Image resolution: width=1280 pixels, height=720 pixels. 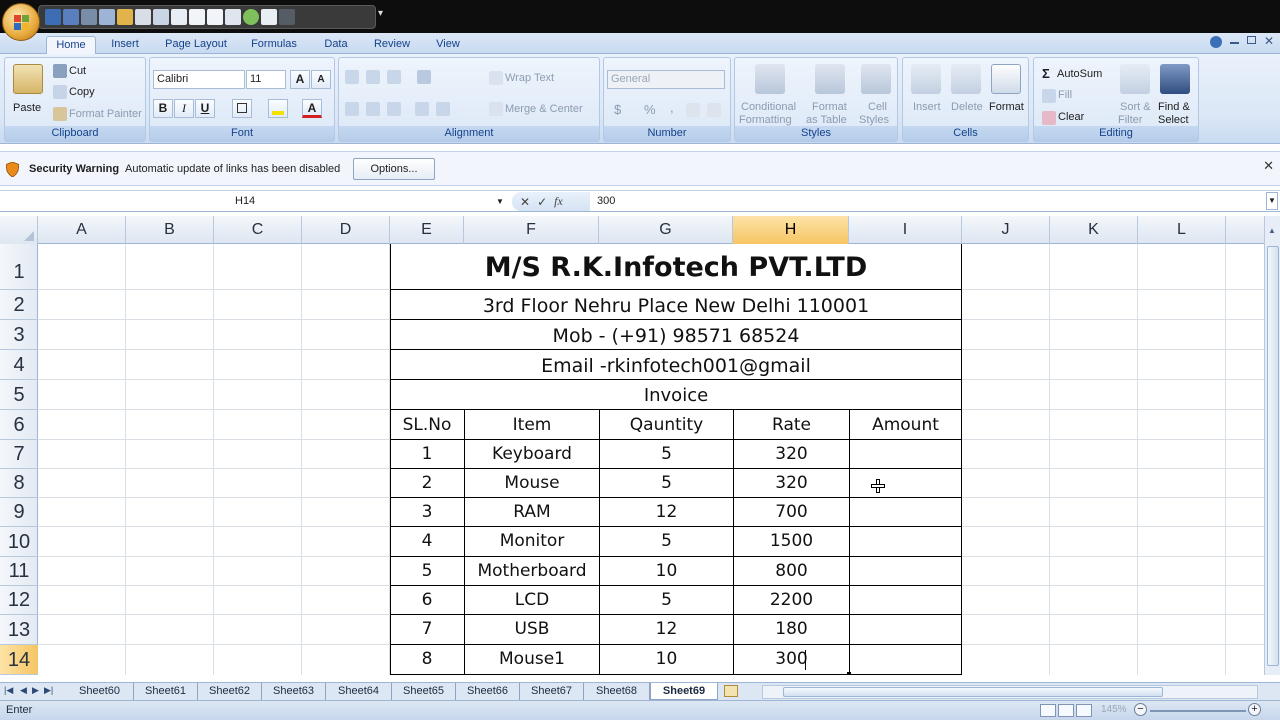 I want to click on form-icon, so click(x=233, y=17).